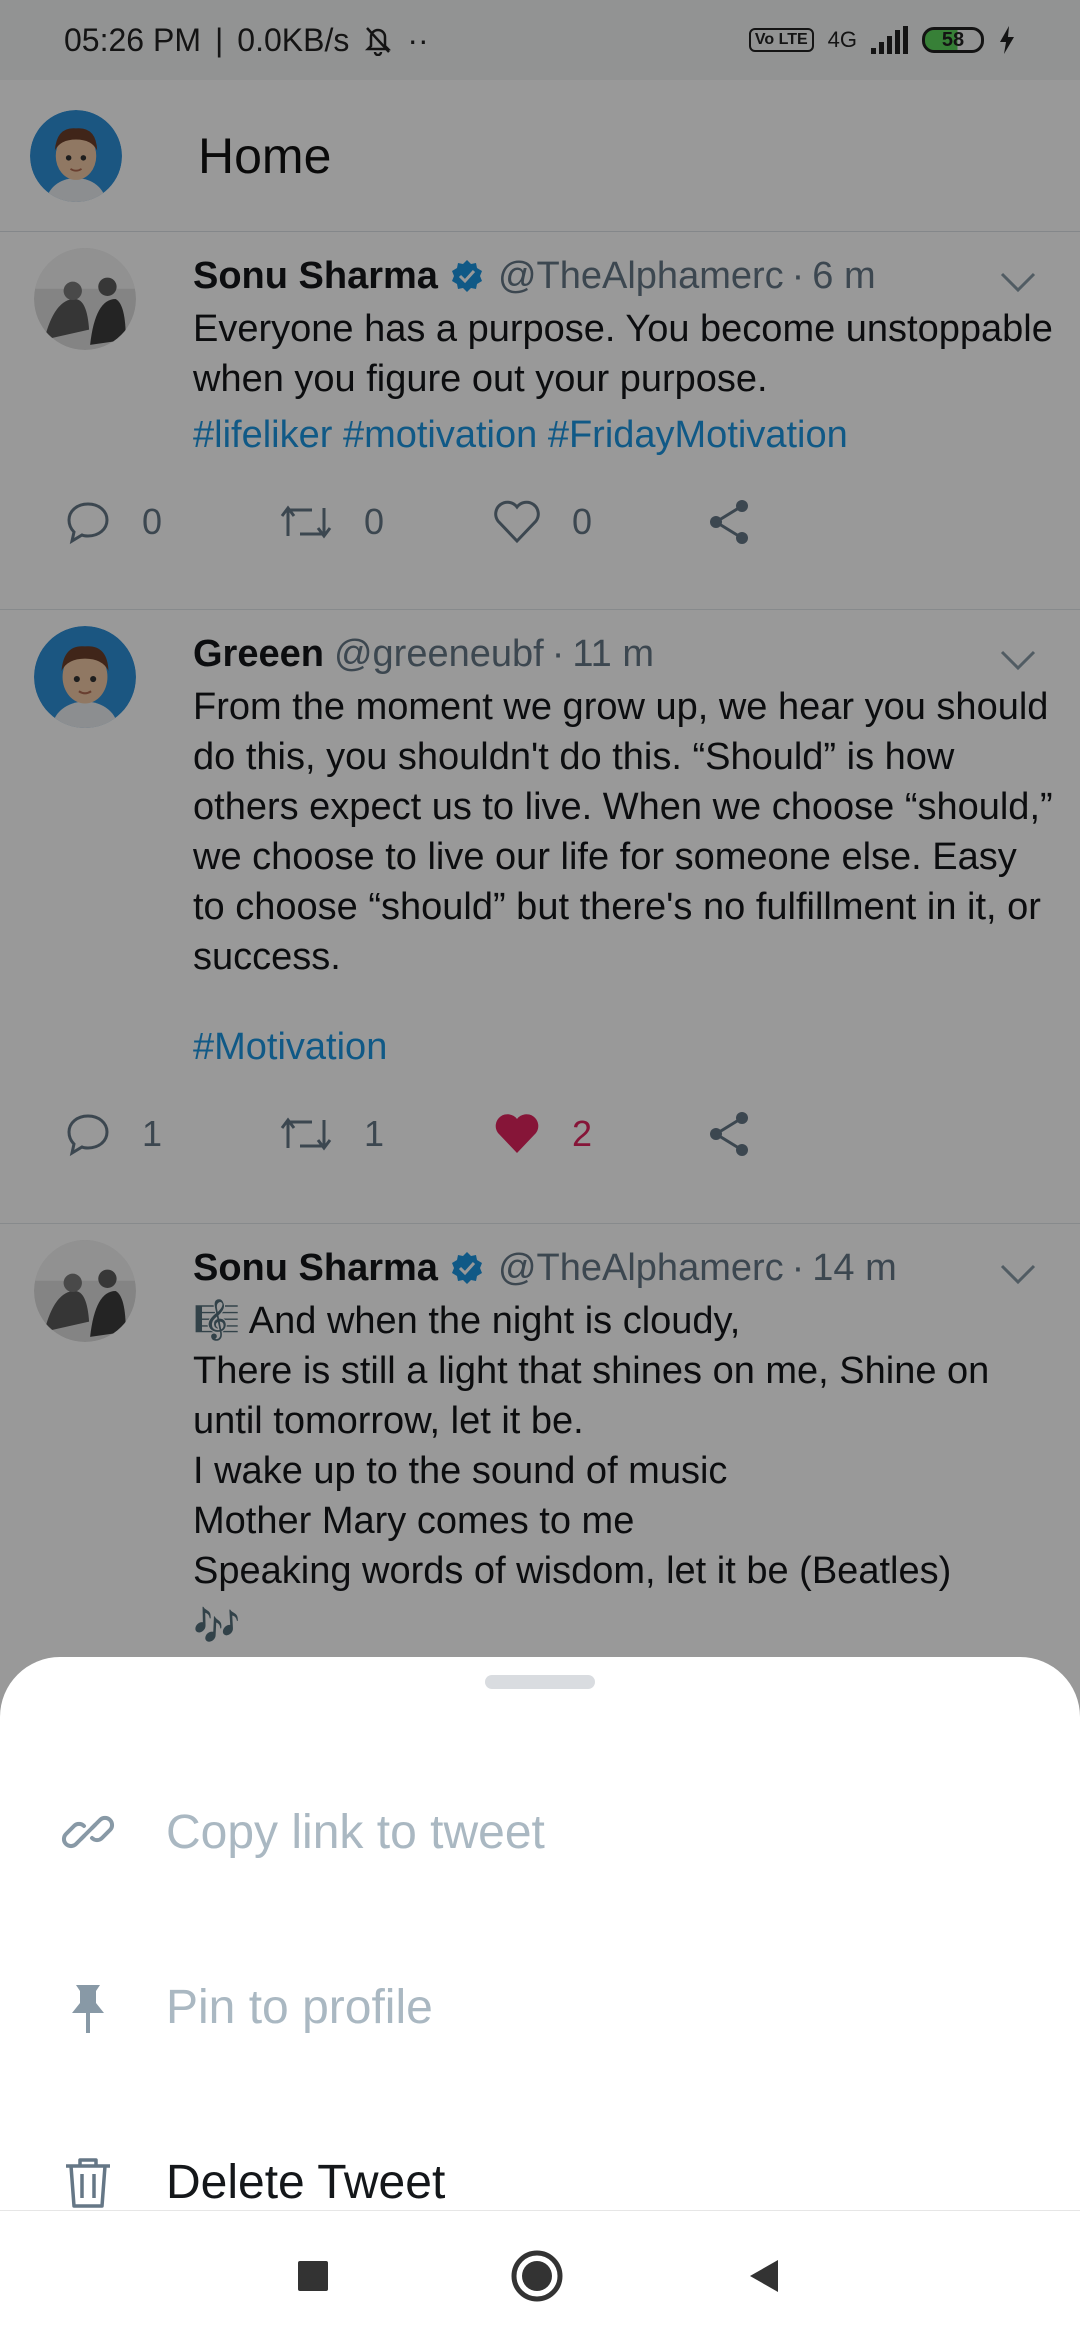 The height and width of the screenshot is (2340, 1080). I want to click on delete-label: Delete Tweet, so click(306, 2182).